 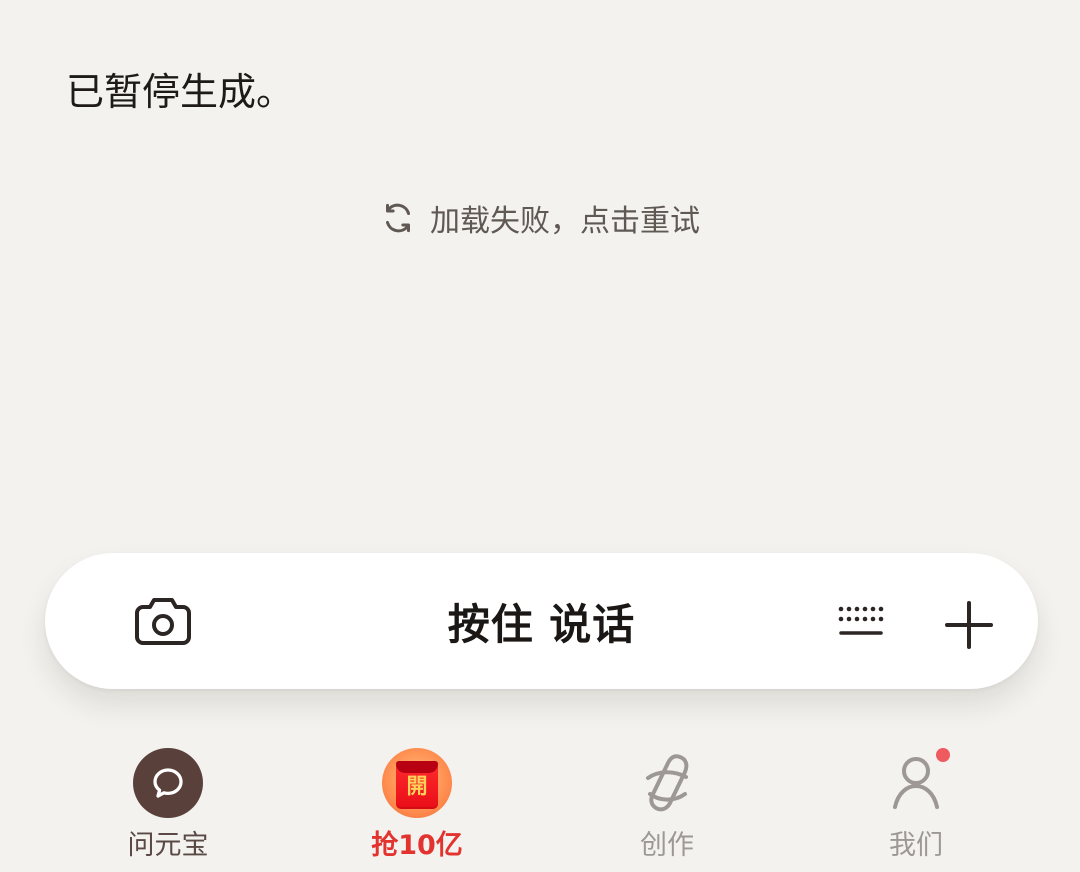 What do you see at coordinates (168, 845) in the screenshot?
I see `tab-ask-yuanbao-label: 问元宝` at bounding box center [168, 845].